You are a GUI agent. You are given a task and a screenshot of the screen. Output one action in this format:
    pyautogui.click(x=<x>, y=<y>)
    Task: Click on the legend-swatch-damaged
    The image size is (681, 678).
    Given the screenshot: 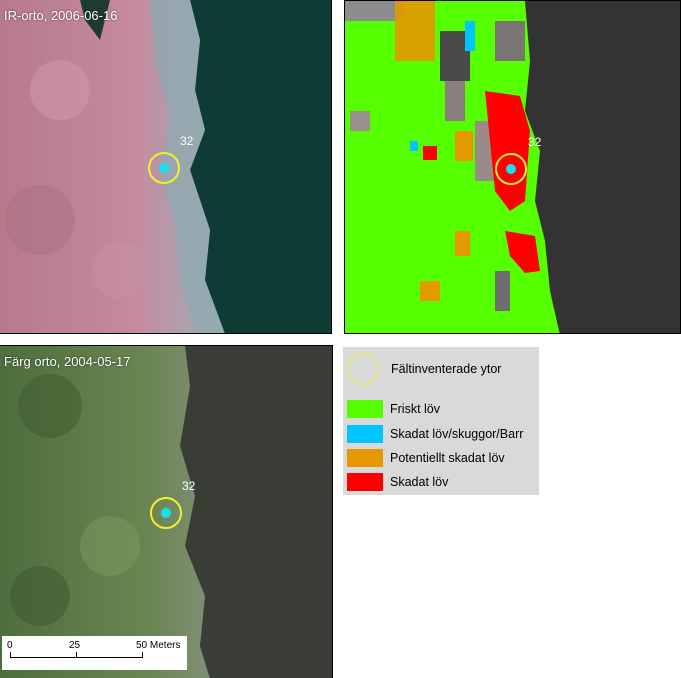 What is the action you would take?
    pyautogui.click(x=365, y=482)
    